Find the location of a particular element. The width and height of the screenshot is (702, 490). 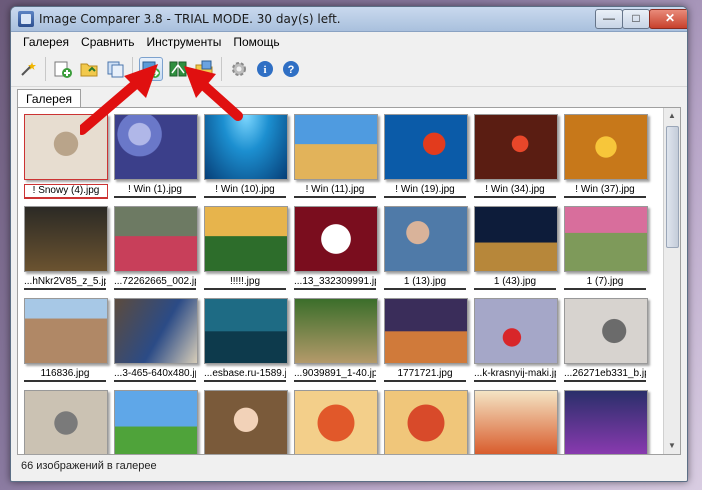

thumbnail-caption: ! Snowy (4).jpg is located at coordinates (66, 191).